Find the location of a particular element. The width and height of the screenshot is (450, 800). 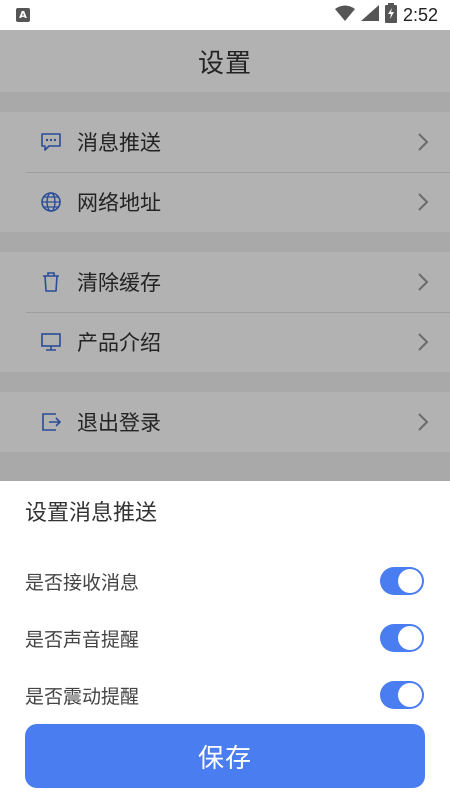

option-receive-messages: 是否接收消息 is located at coordinates (224, 581).